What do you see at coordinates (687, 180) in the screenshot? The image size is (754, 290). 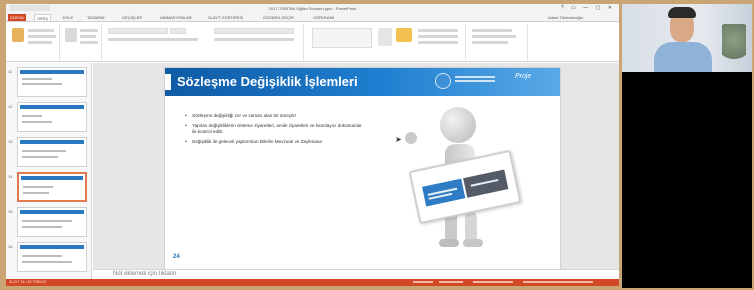 I see `webcam-empty-area` at bounding box center [687, 180].